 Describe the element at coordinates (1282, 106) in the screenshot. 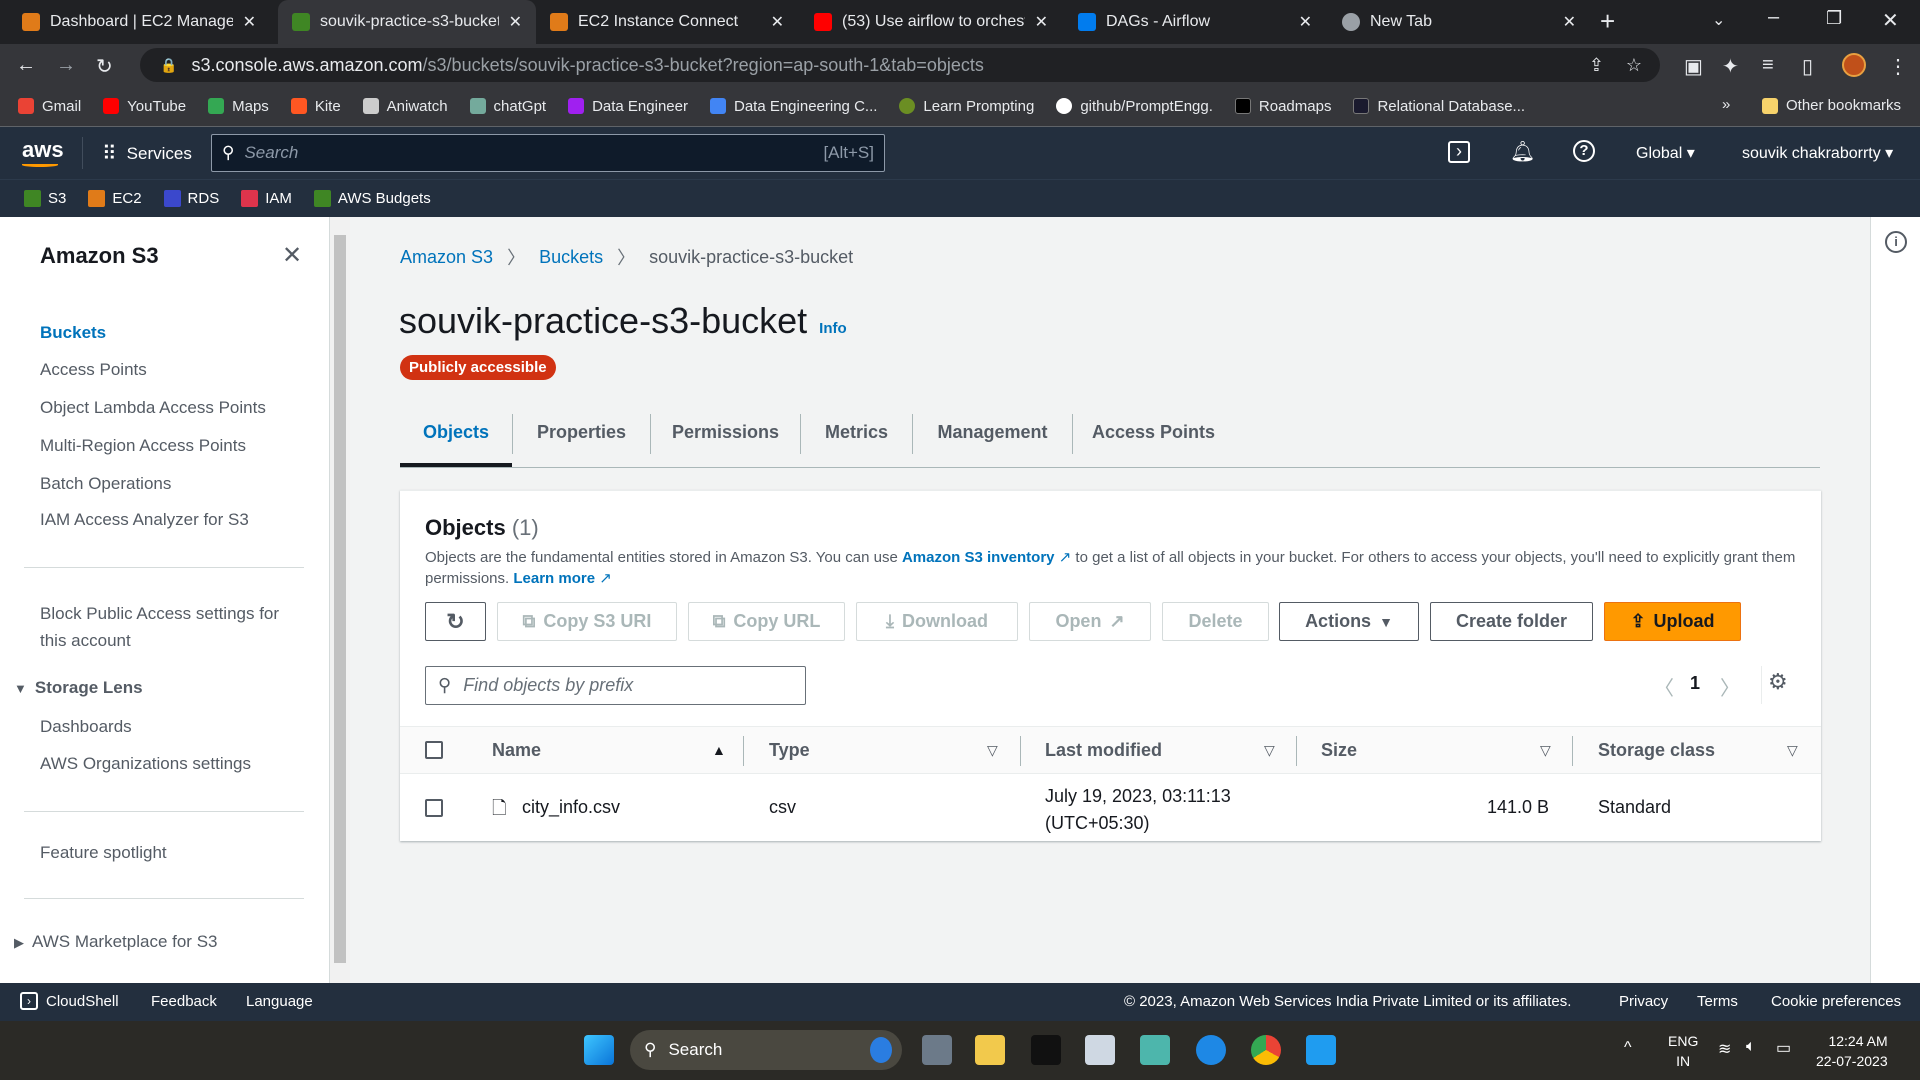

I see `bookmark: Roadmaps` at that location.